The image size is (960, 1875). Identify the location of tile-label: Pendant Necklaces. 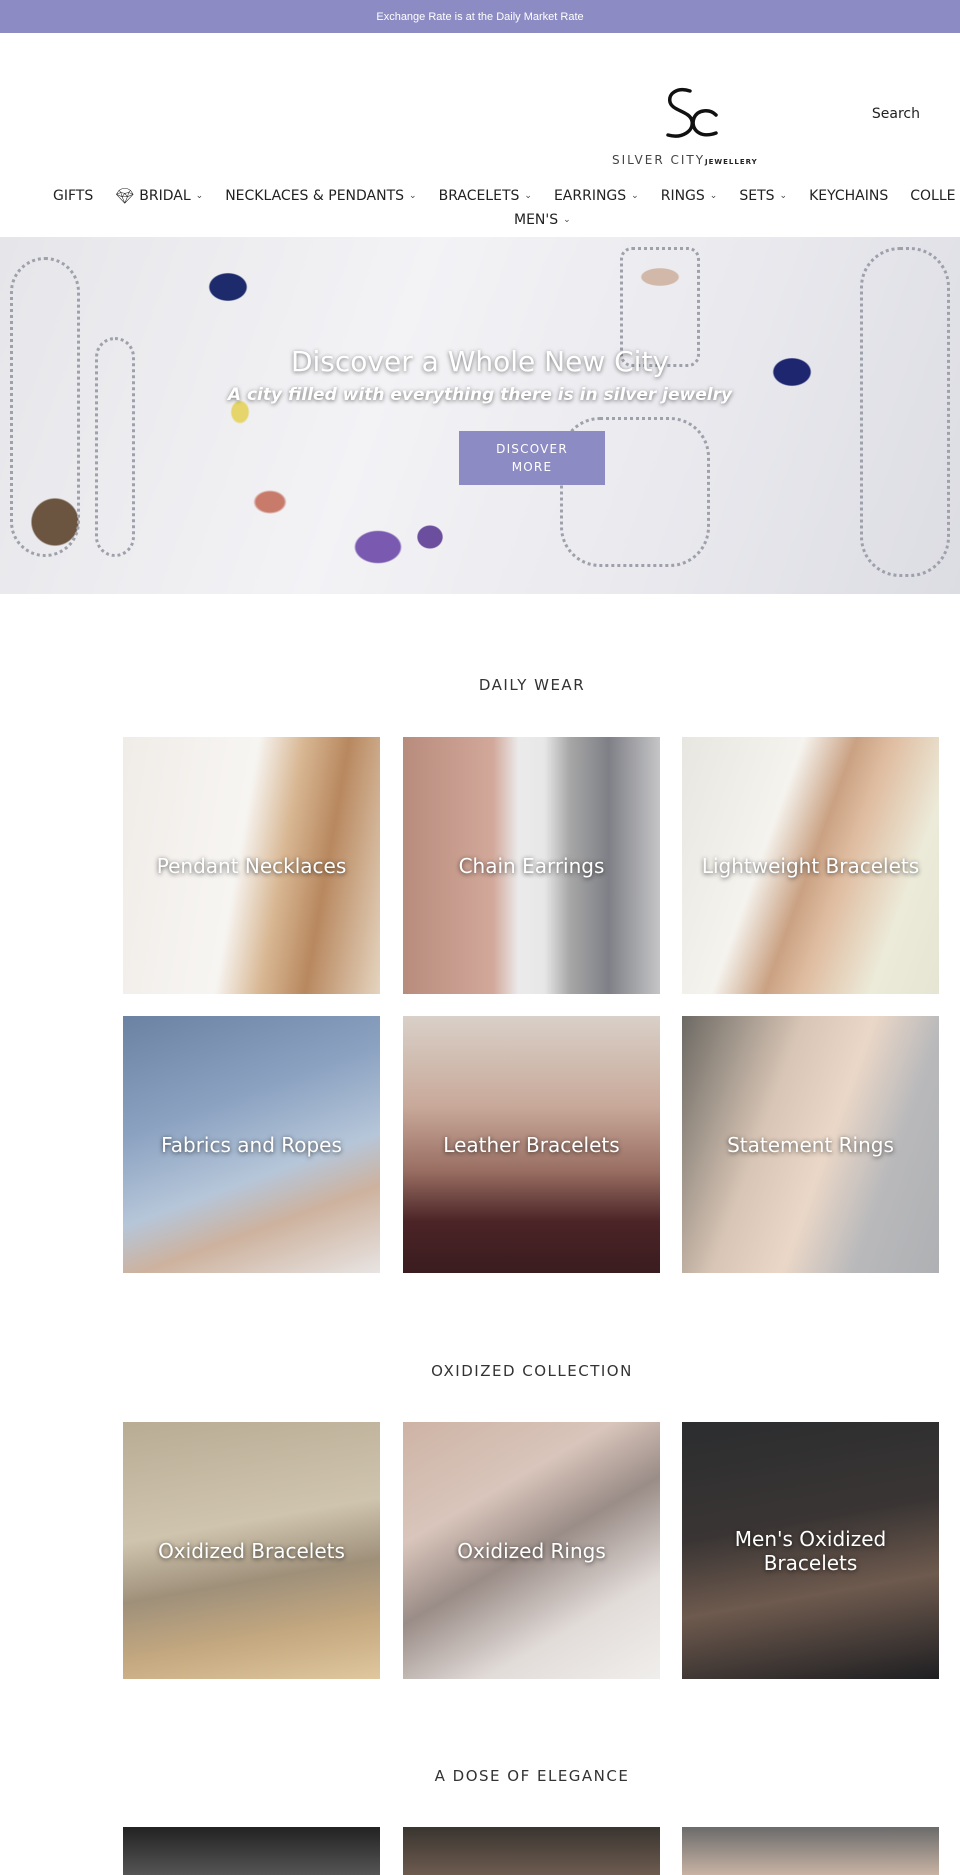
(251, 865).